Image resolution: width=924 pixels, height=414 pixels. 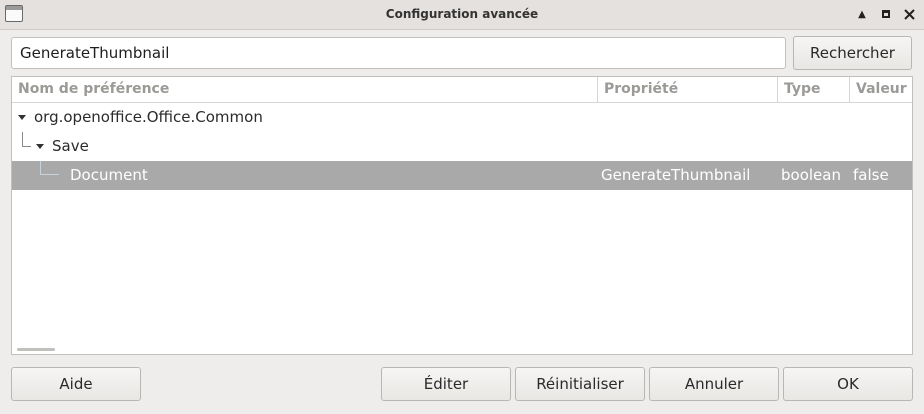 I want to click on row-value: false, so click(x=871, y=175).